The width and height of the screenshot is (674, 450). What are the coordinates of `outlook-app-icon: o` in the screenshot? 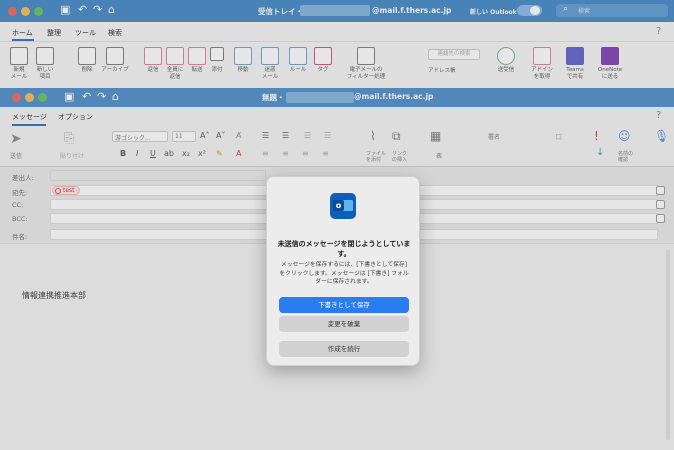 It's located at (343, 206).